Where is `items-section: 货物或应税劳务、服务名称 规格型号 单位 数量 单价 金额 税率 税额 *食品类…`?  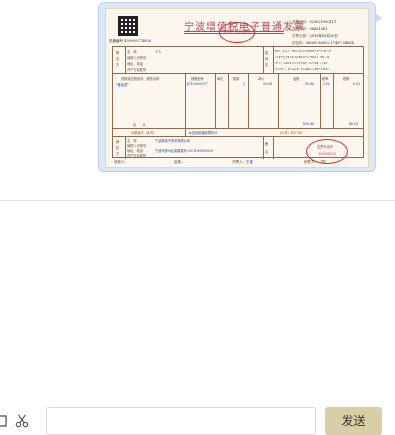 items-section: 货物或应税劳务、服务名称 规格型号 单位 数量 单价 金额 税率 税额 *食品类… is located at coordinates (238, 101).